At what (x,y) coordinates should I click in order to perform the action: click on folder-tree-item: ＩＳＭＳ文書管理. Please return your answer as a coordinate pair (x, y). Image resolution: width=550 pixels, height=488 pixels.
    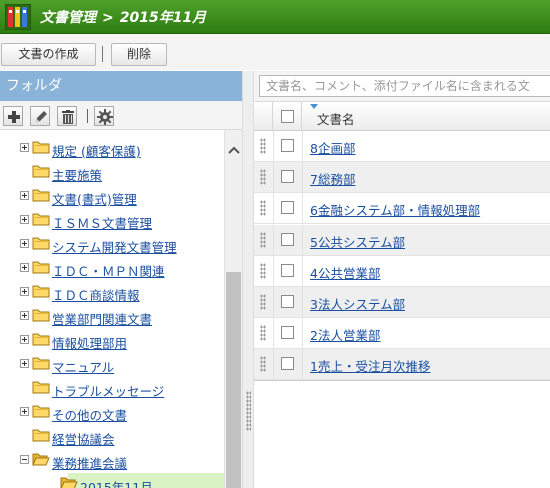
    Looking at the image, I should click on (112, 220).